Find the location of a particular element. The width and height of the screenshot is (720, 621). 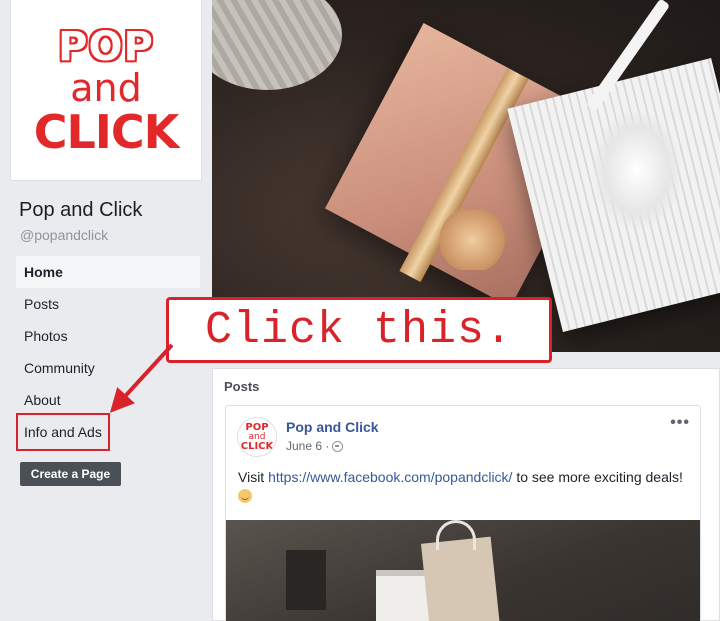

callout-text: Click this. is located at coordinates (359, 330).